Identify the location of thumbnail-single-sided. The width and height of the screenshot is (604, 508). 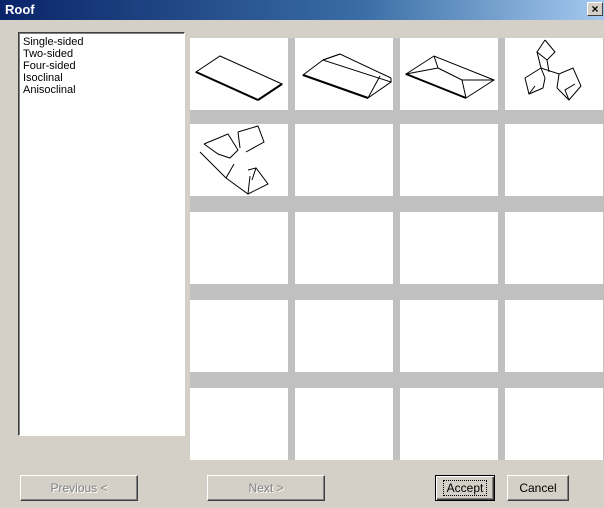
(239, 74).